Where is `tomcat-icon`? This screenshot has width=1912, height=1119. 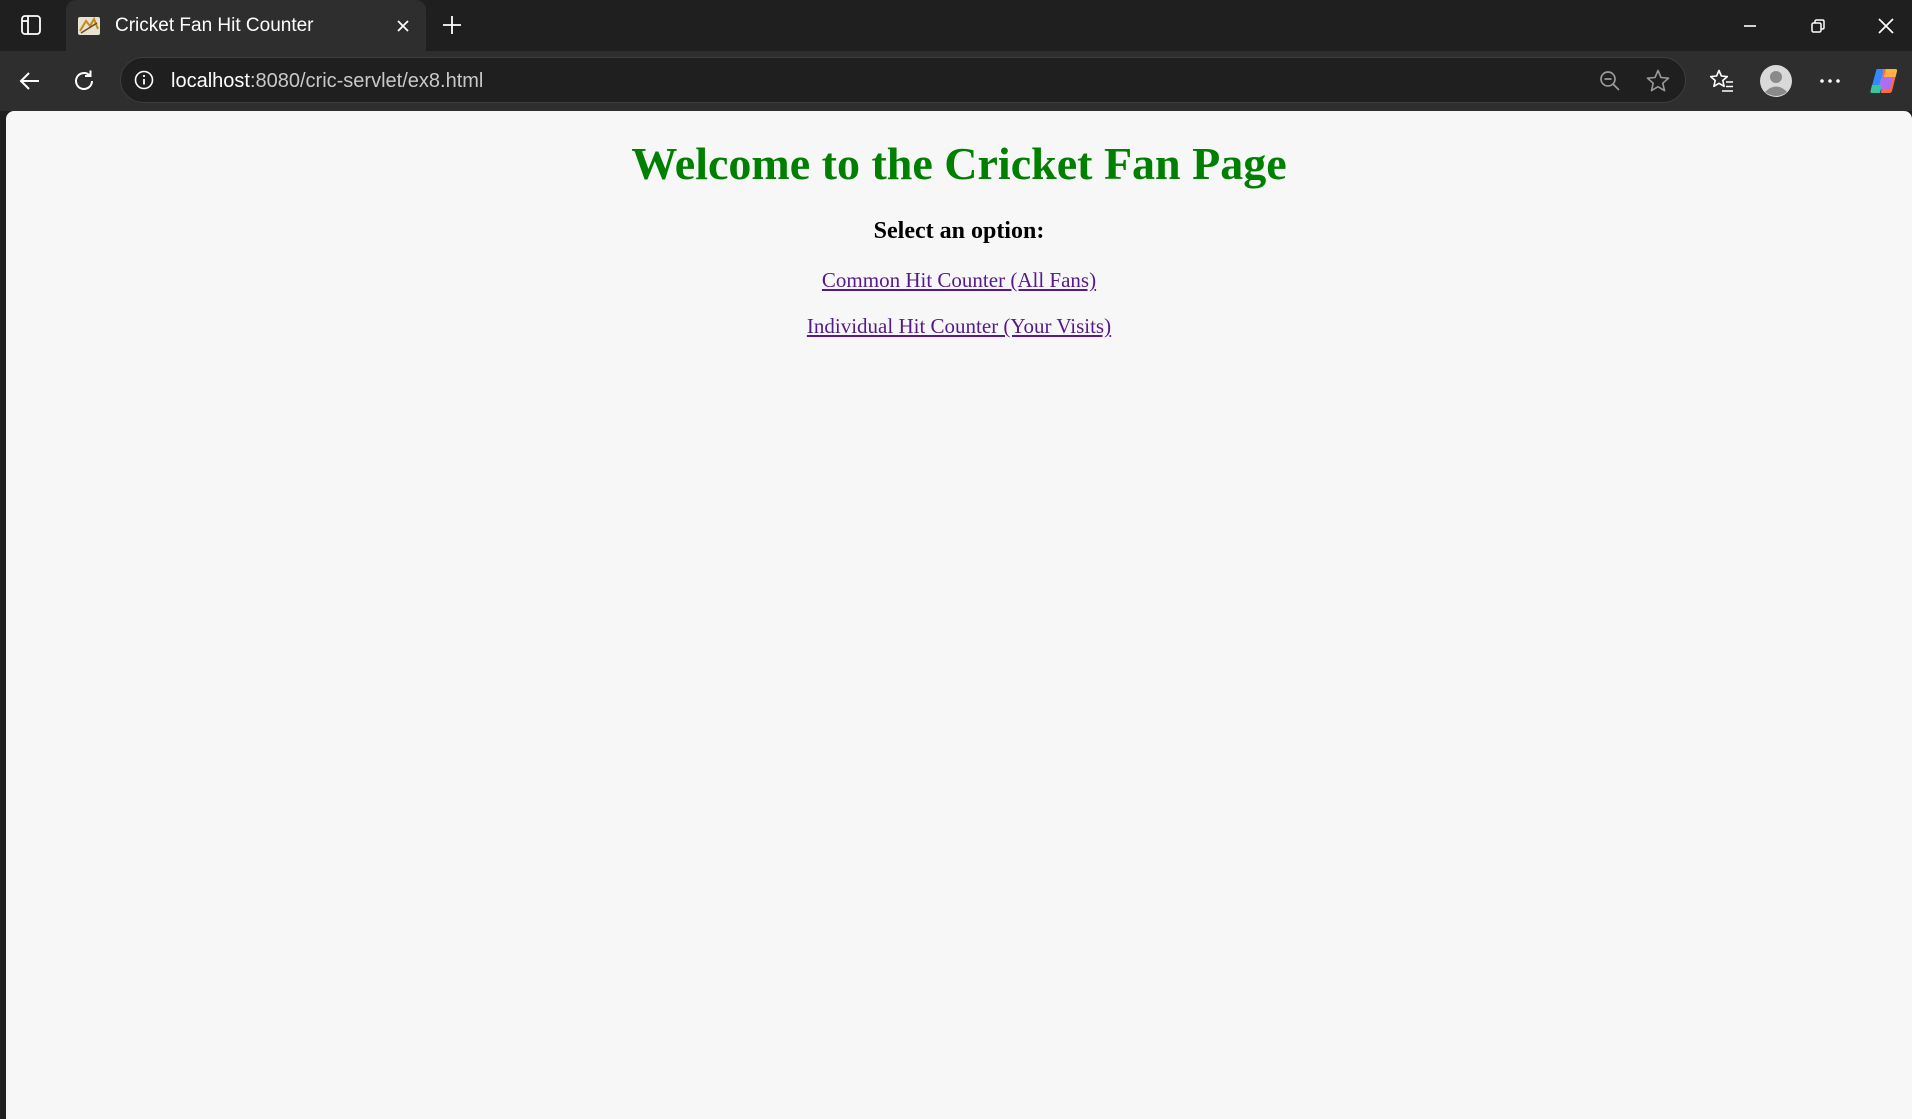 tomcat-icon is located at coordinates (89, 26).